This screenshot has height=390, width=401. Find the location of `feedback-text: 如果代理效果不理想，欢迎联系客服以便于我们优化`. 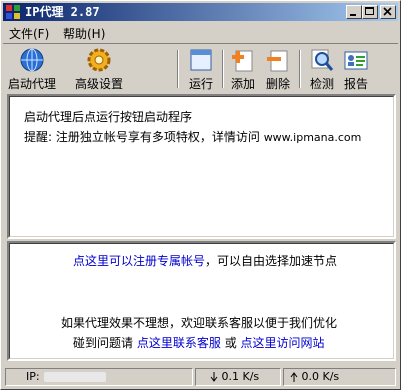

feedback-text: 如果代理效果不理想，欢迎联系客服以便于我们优化 is located at coordinates (199, 323).